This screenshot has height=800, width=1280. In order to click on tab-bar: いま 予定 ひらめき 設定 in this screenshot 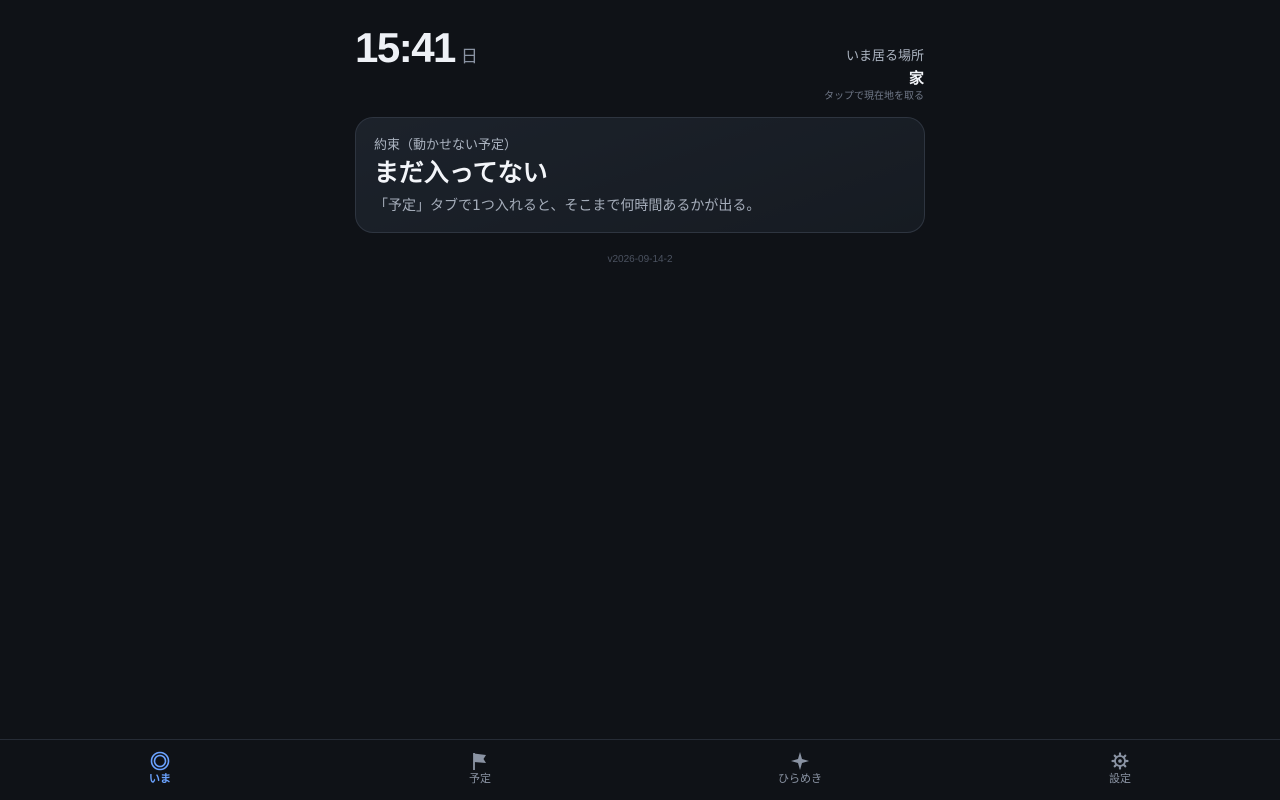, I will do `click(640, 769)`.